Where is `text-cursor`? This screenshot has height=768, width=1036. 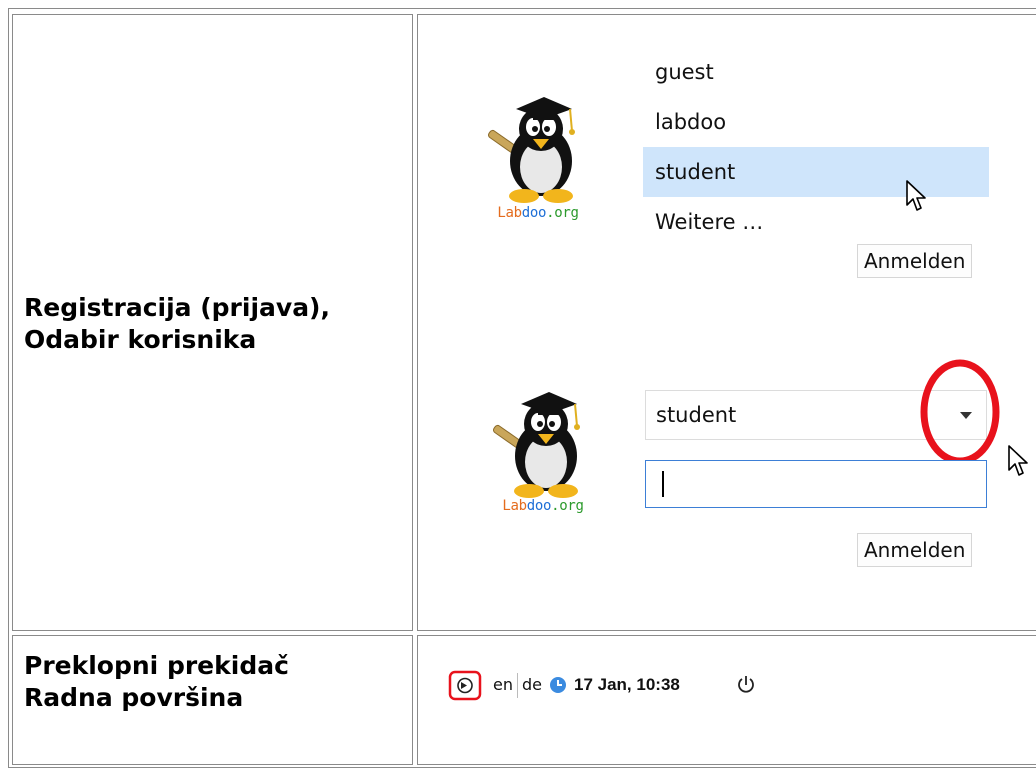 text-cursor is located at coordinates (663, 484).